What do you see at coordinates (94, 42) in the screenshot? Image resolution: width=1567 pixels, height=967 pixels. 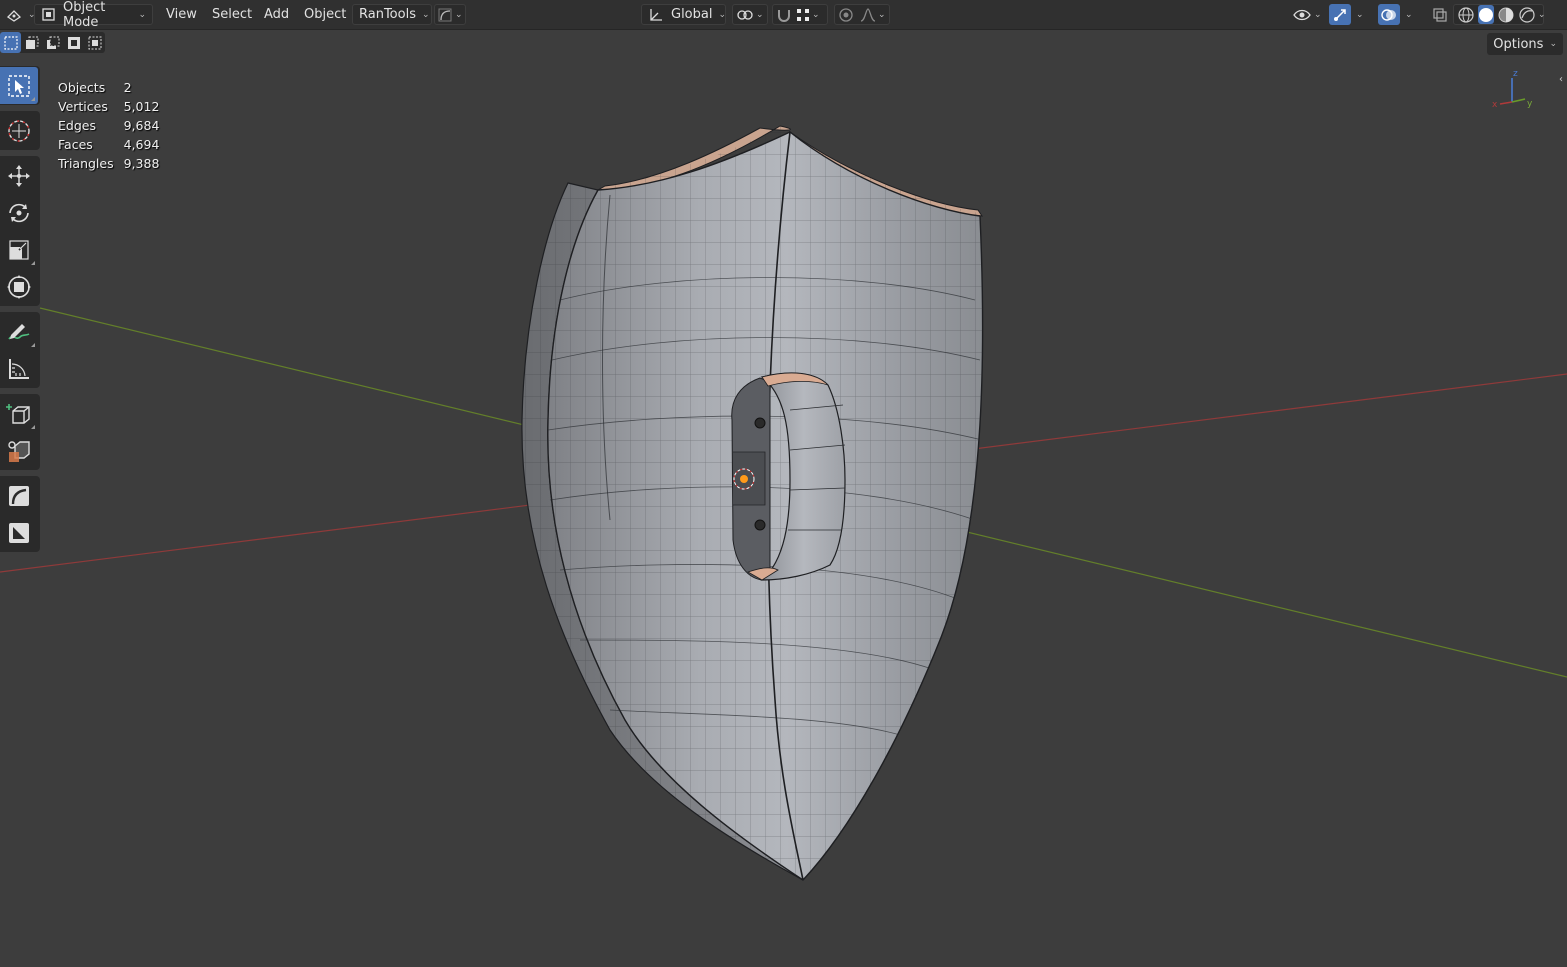 I see `select-intersect-icon` at bounding box center [94, 42].